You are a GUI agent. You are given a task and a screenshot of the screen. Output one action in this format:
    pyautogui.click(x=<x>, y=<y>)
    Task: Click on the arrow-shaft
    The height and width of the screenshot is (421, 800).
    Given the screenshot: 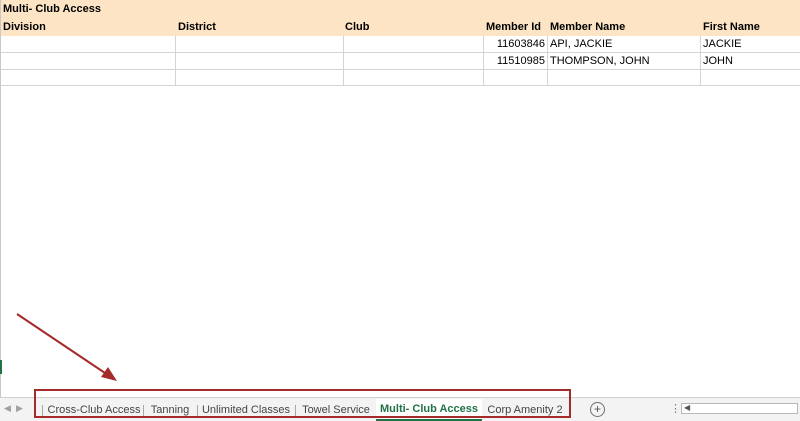 What is the action you would take?
    pyautogui.click(x=62, y=344)
    